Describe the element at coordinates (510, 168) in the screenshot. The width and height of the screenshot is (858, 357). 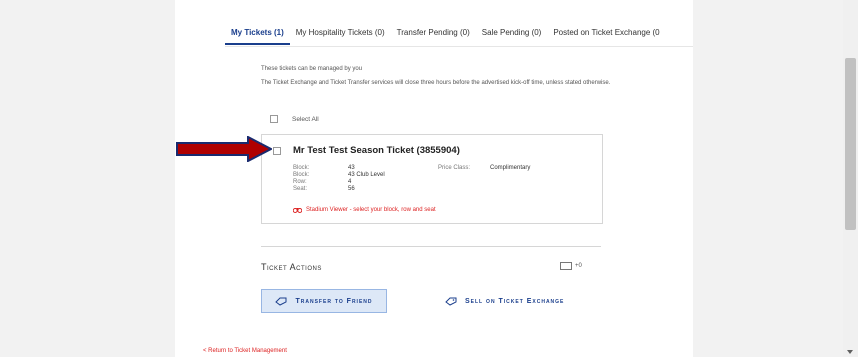
I see `price-class-value: Complimentary` at that location.